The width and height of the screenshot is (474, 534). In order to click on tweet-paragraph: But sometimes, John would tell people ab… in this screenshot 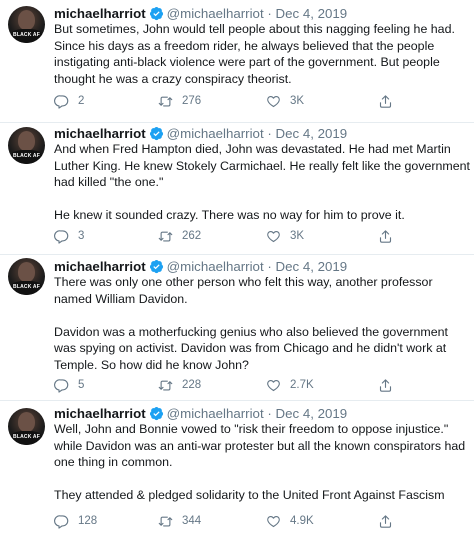, I will do `click(254, 54)`.